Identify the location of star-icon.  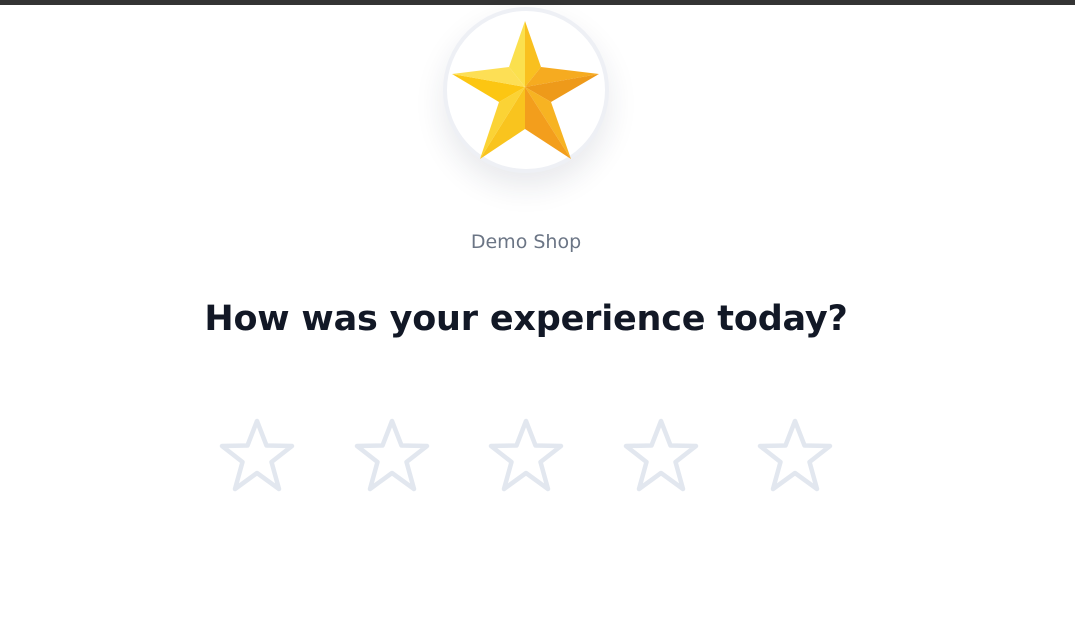
(525, 90).